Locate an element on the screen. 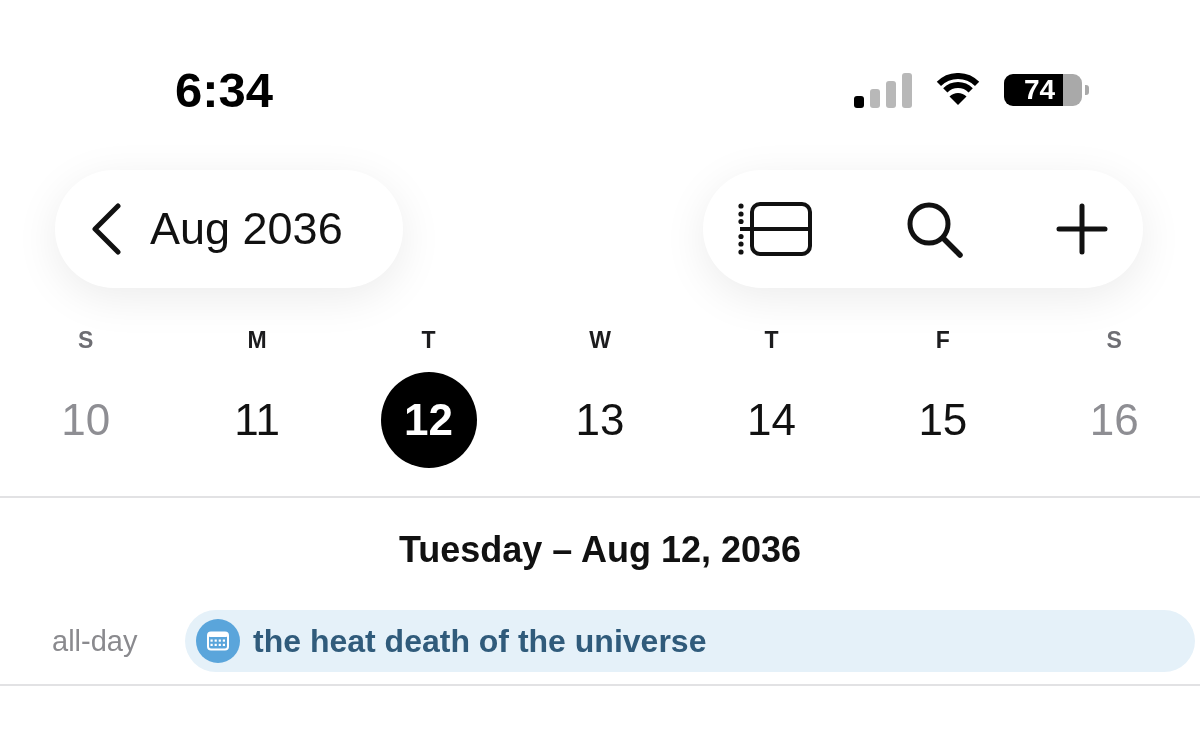 This screenshot has width=1200, height=741. day-number: 12 is located at coordinates (428, 420).